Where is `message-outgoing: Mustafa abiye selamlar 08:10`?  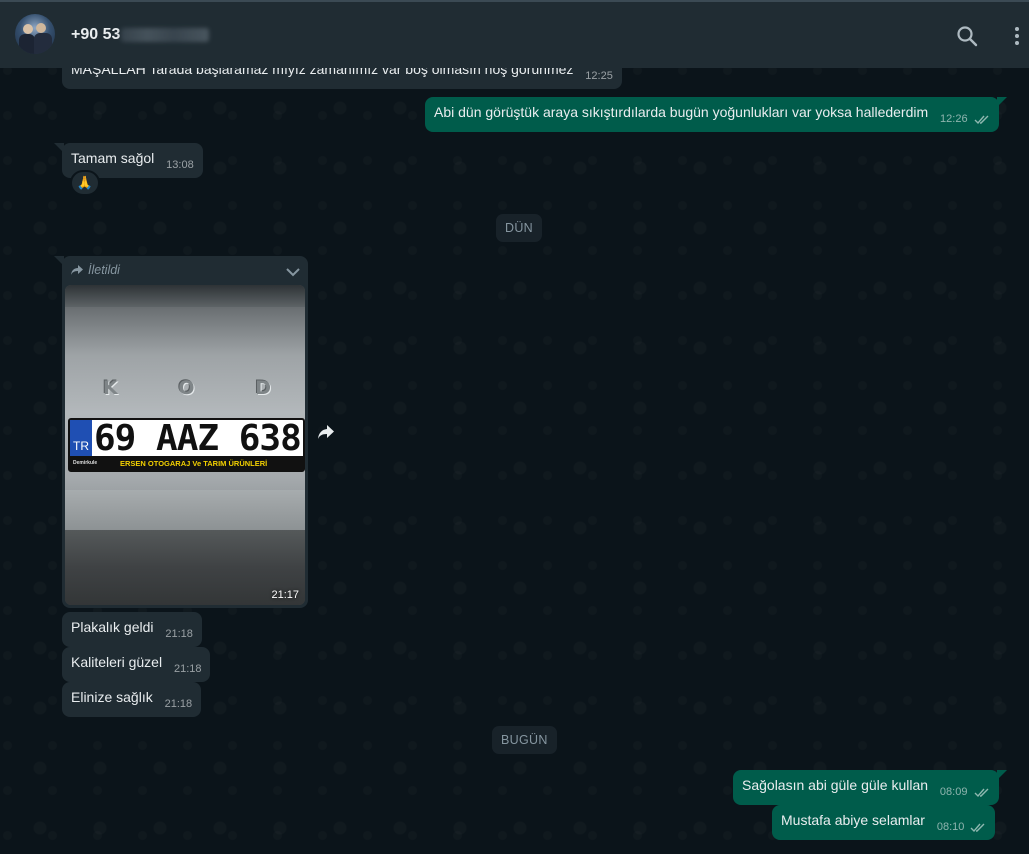 message-outgoing: Mustafa abiye selamlar 08:10 is located at coordinates (884, 822).